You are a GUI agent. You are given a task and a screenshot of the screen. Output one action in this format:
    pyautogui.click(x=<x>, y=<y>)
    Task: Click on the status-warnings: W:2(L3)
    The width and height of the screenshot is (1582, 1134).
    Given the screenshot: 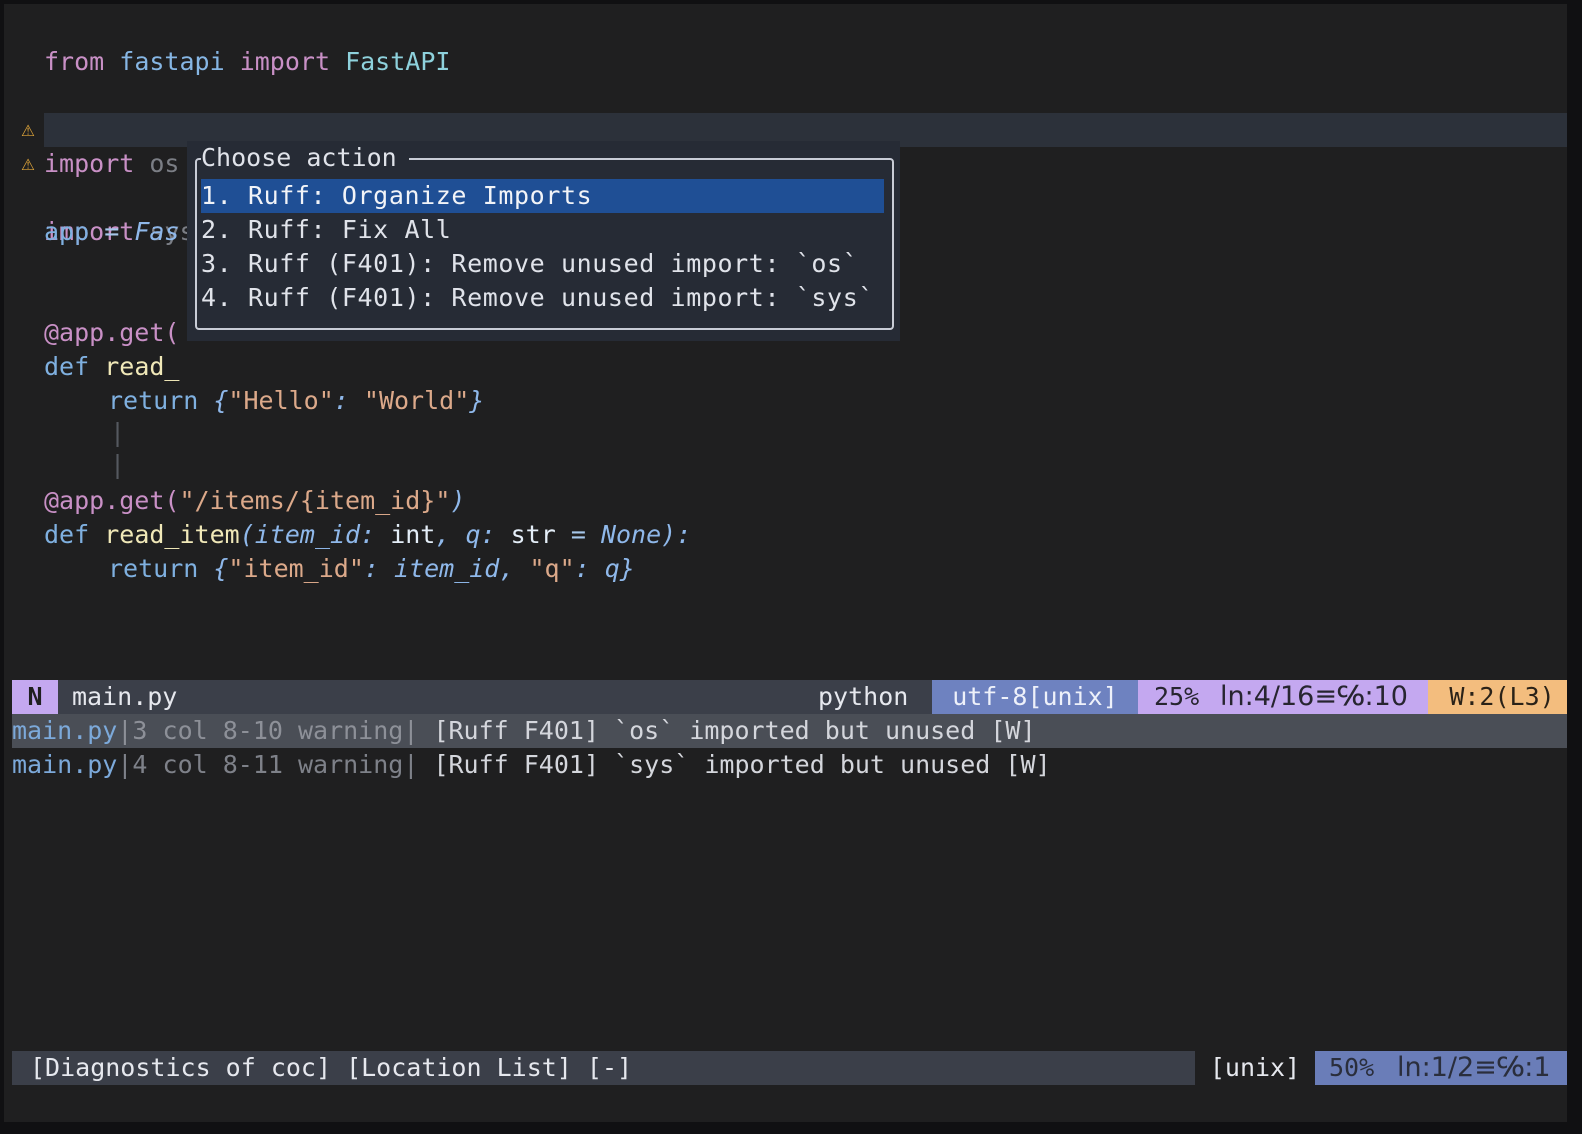 What is the action you would take?
    pyautogui.click(x=1497, y=697)
    